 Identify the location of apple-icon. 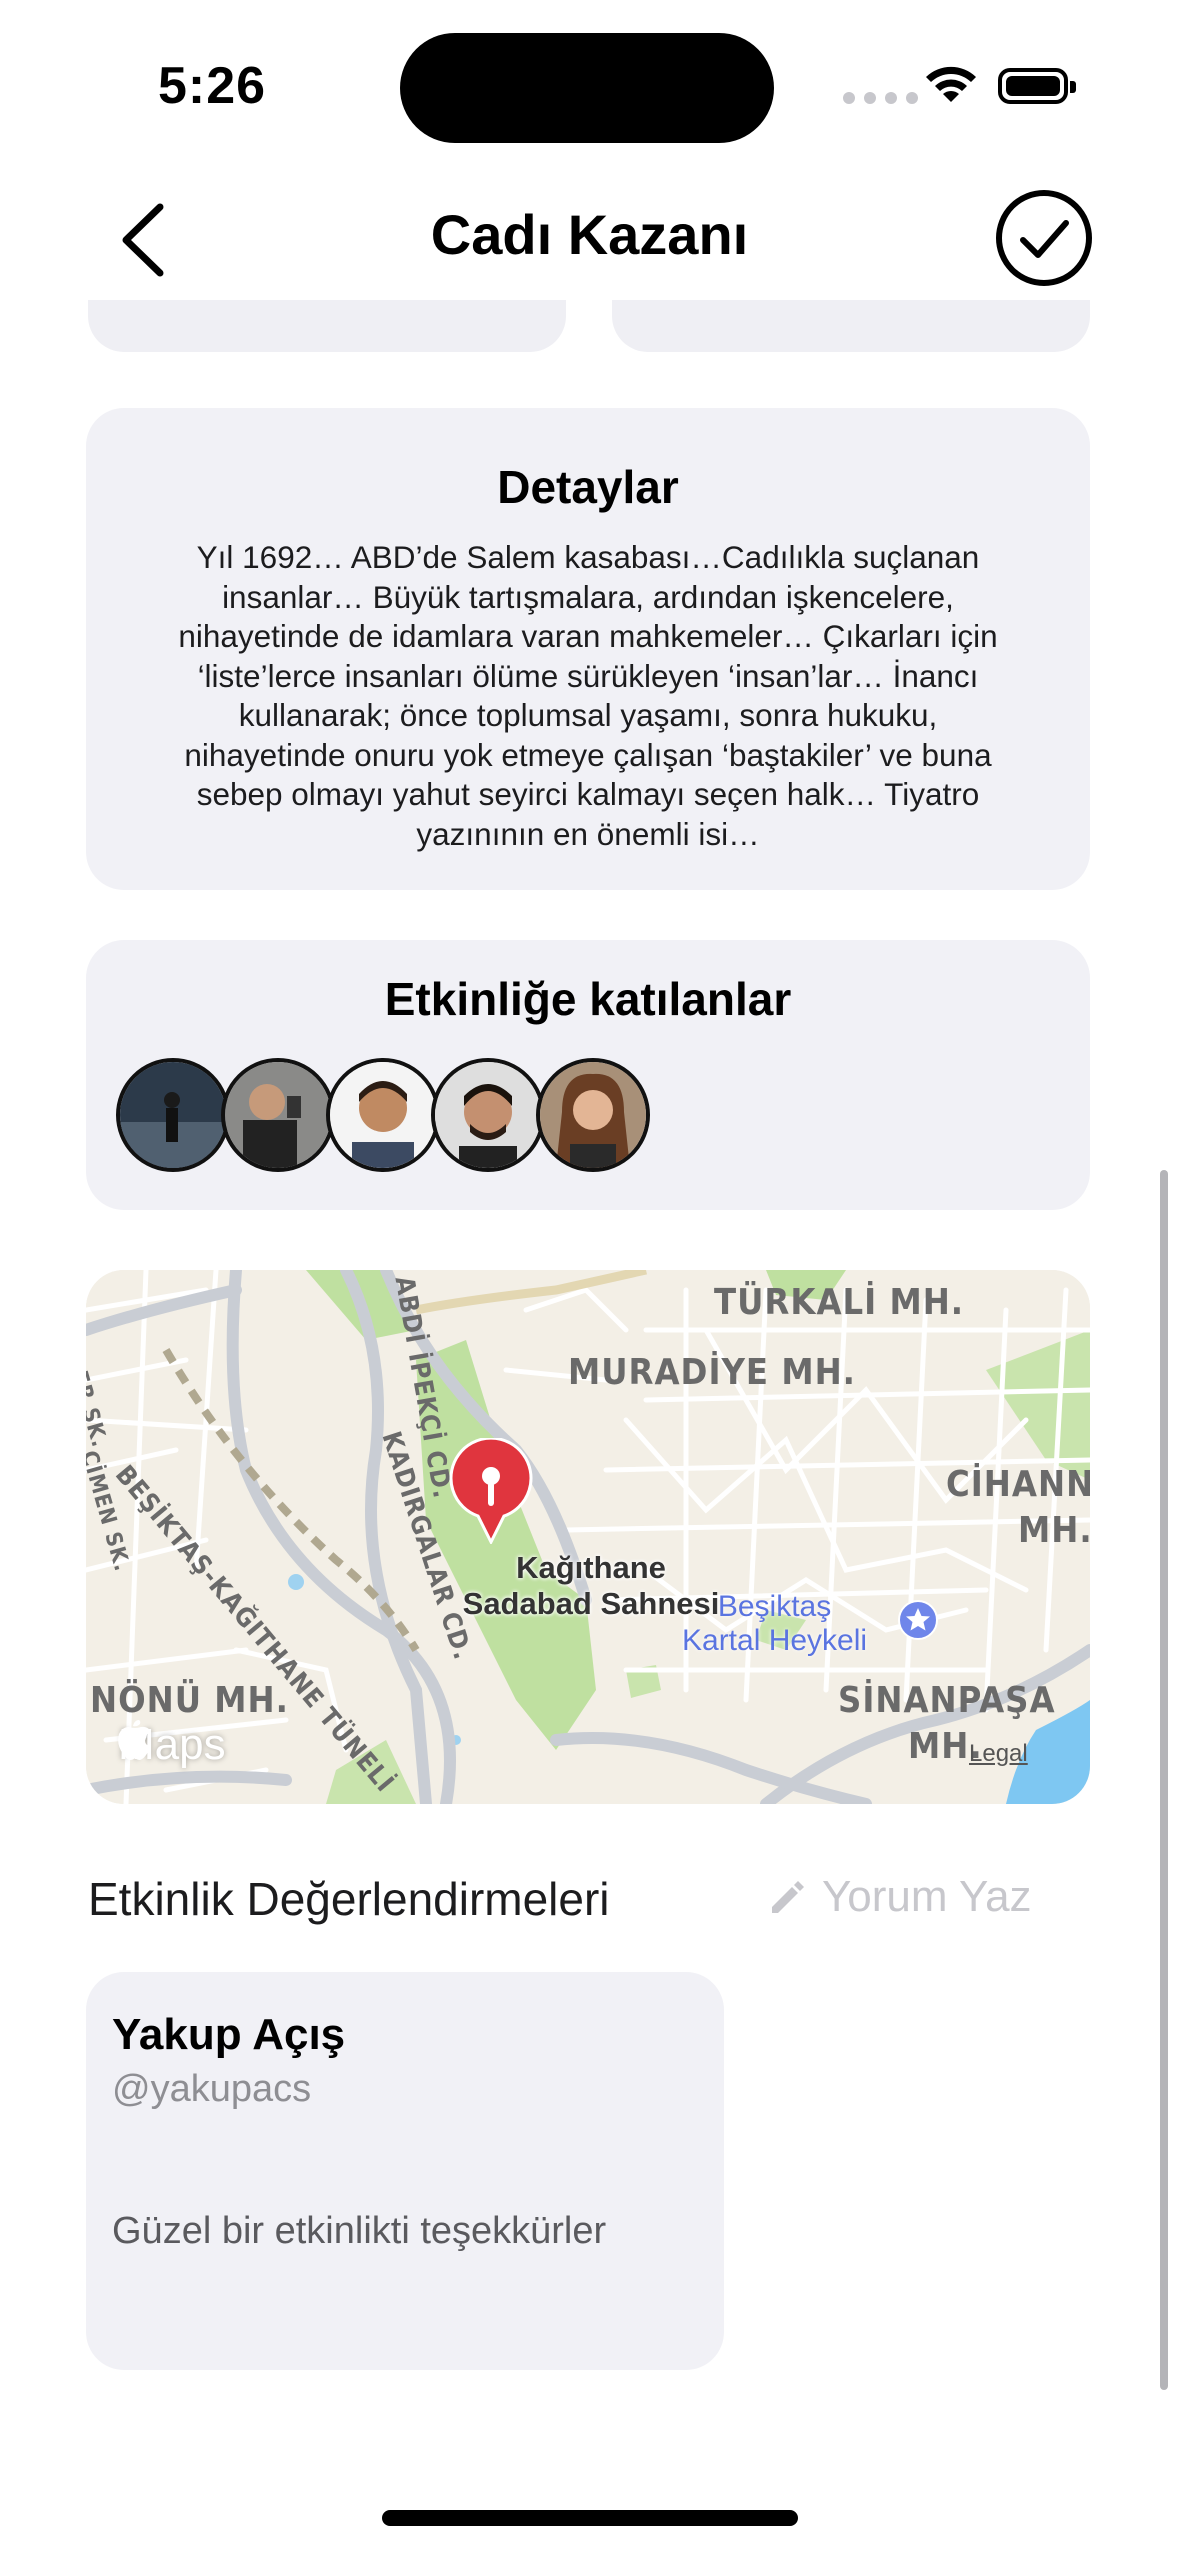
(134, 1740).